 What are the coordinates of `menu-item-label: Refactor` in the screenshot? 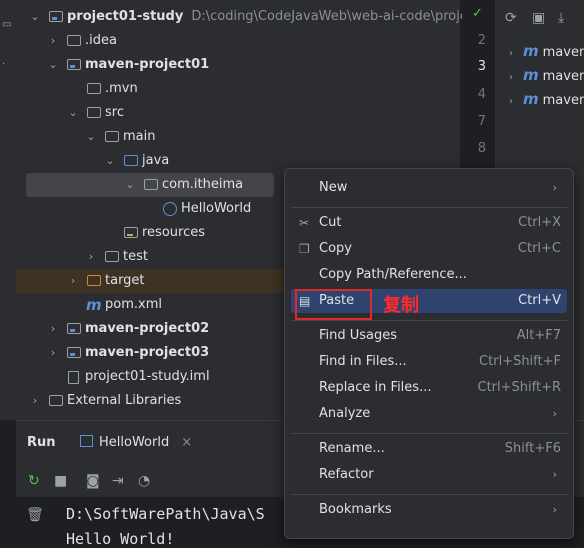 It's located at (346, 474).